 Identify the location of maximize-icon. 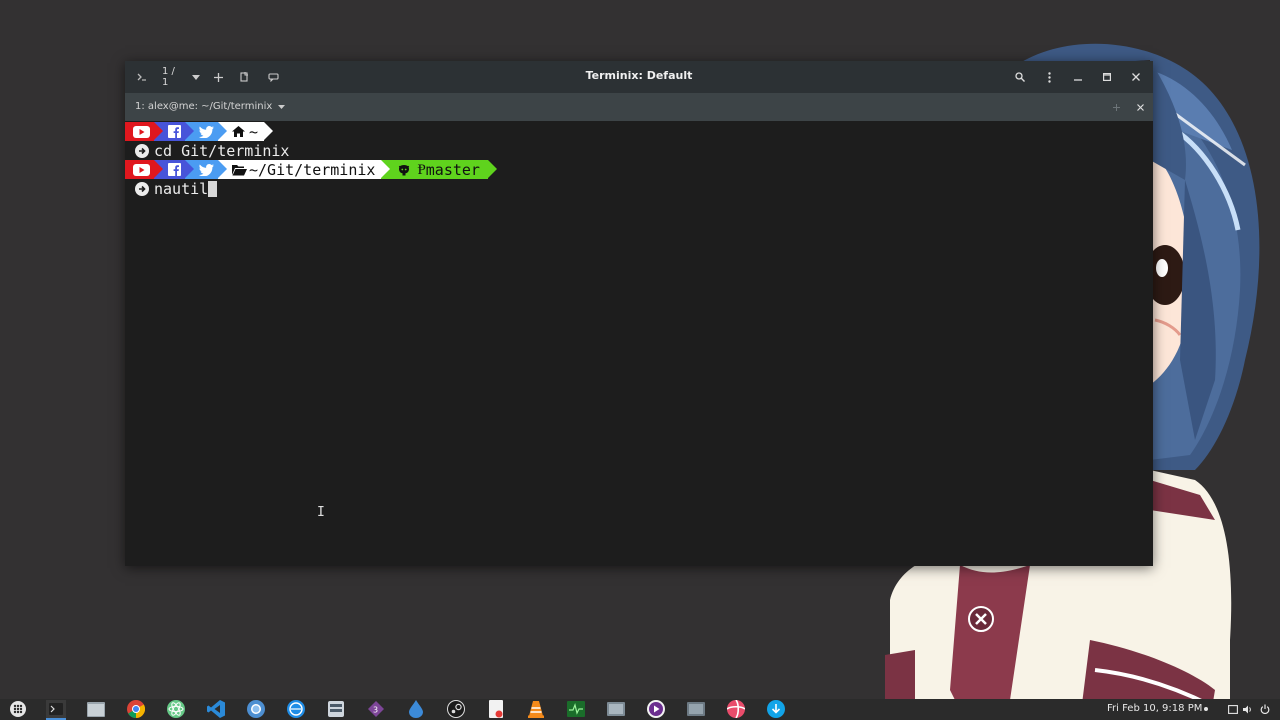
(1107, 77).